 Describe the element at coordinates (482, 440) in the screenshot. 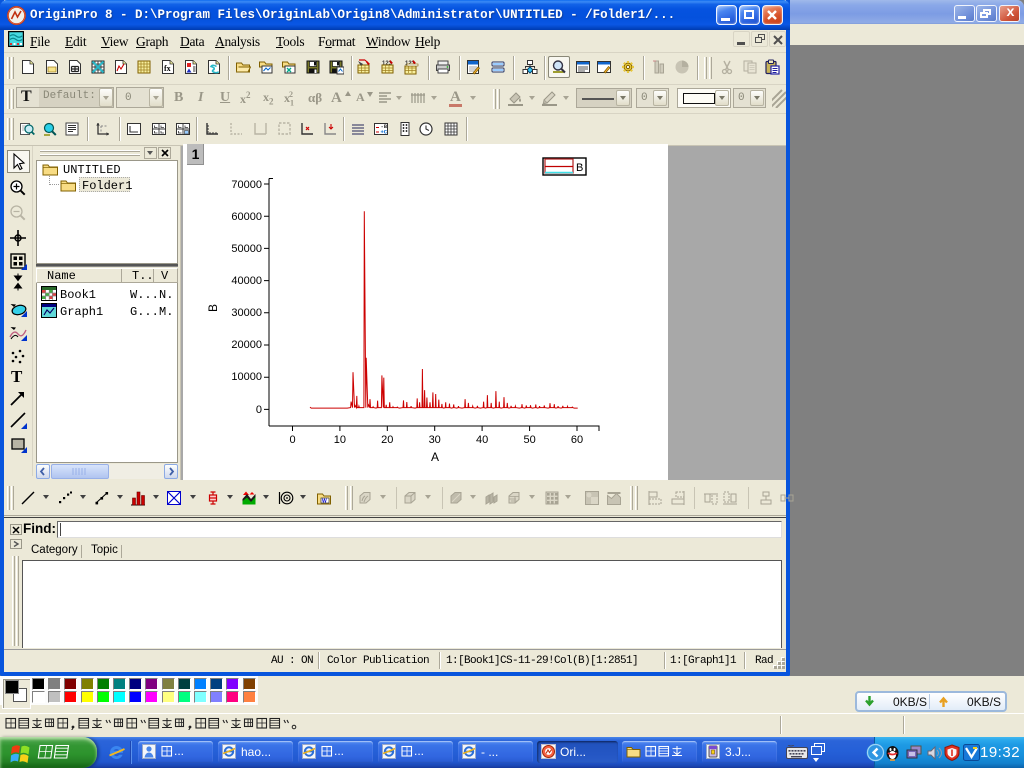

I see `svg-text: 40` at that location.